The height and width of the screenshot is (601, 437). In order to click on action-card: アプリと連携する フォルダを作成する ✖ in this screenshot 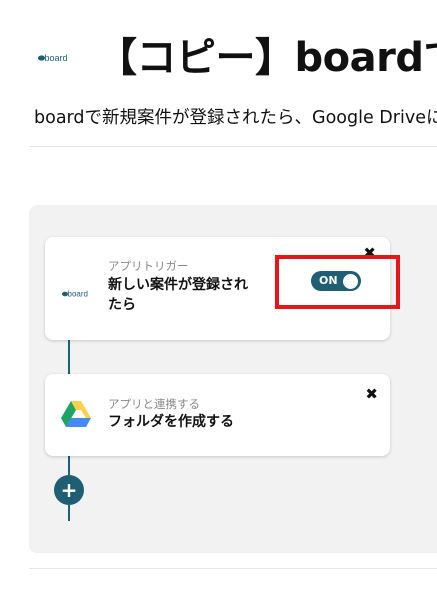, I will do `click(217, 415)`.